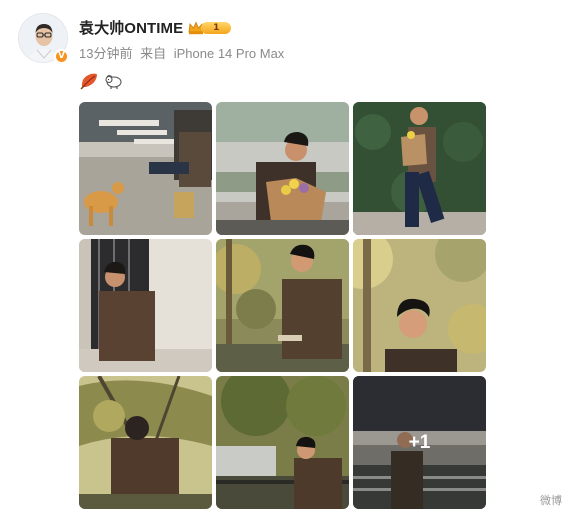 This screenshot has height=512, width=570. I want to click on photo-river-rail, so click(282, 305).